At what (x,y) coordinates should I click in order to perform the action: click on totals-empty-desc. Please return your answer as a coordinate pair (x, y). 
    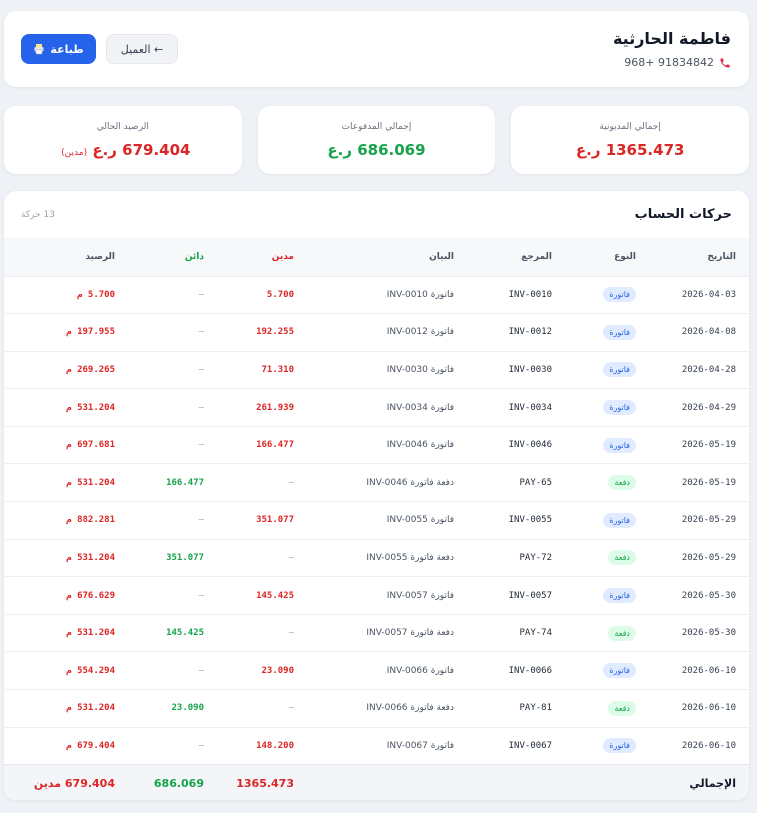
    Looking at the image, I should click on (382, 782).